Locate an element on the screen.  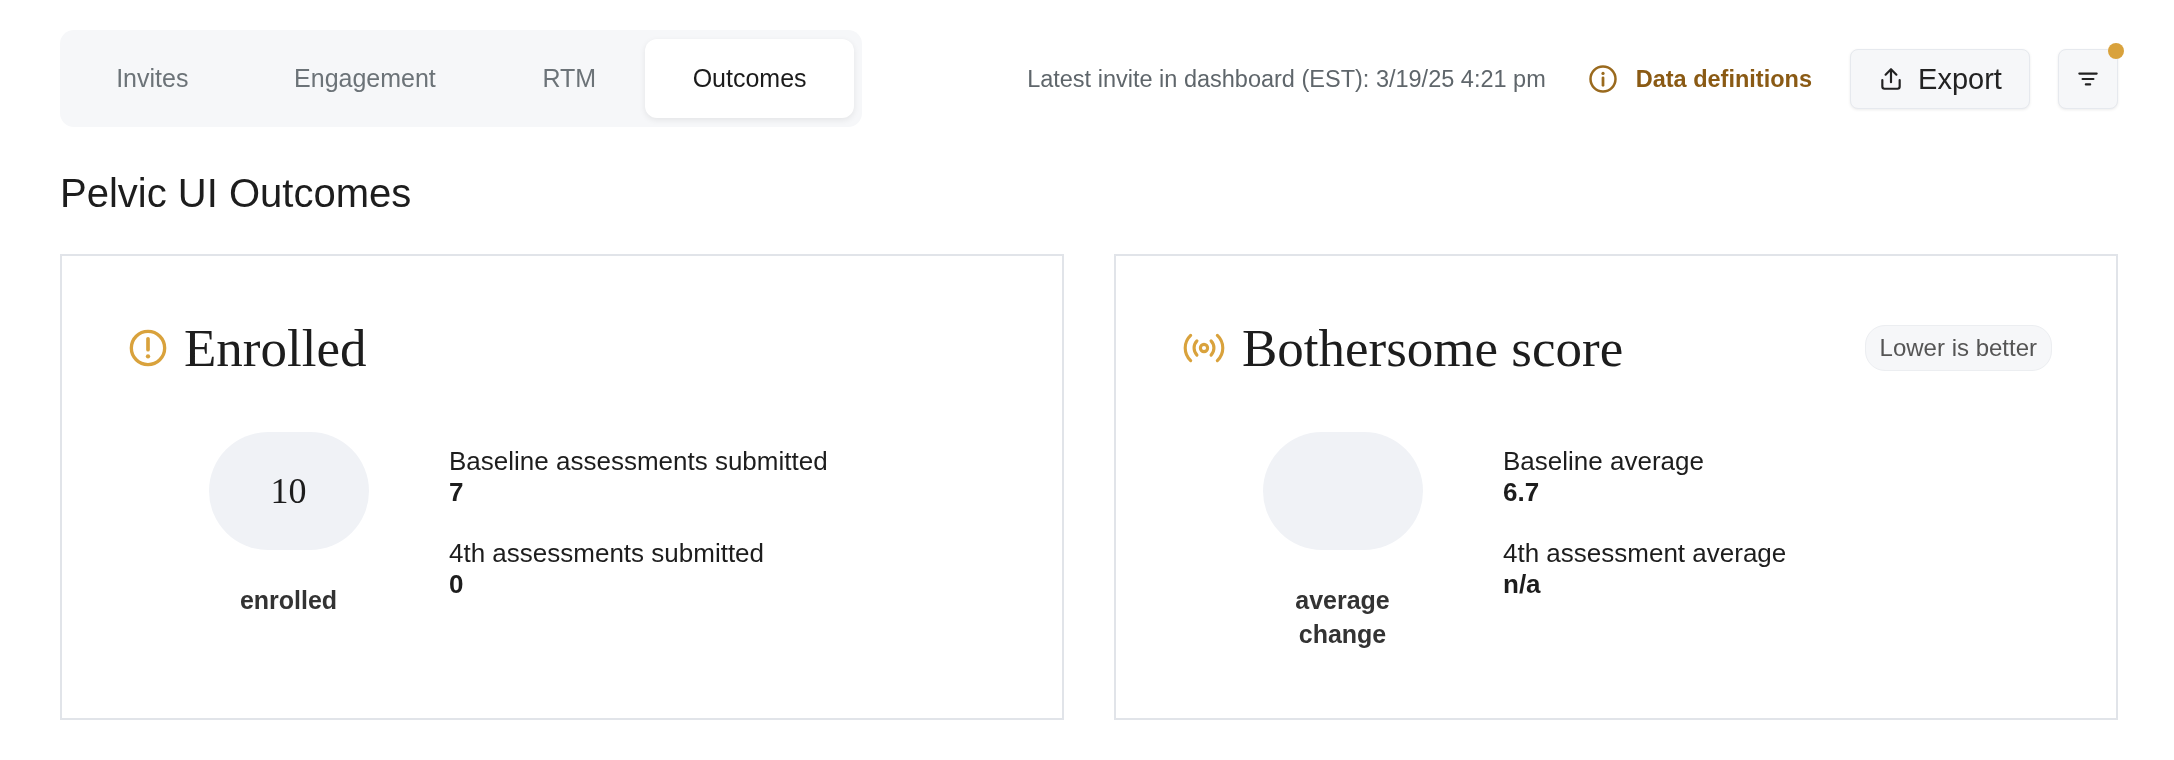
stat-label: 4th assessment average is located at coordinates (1645, 553).